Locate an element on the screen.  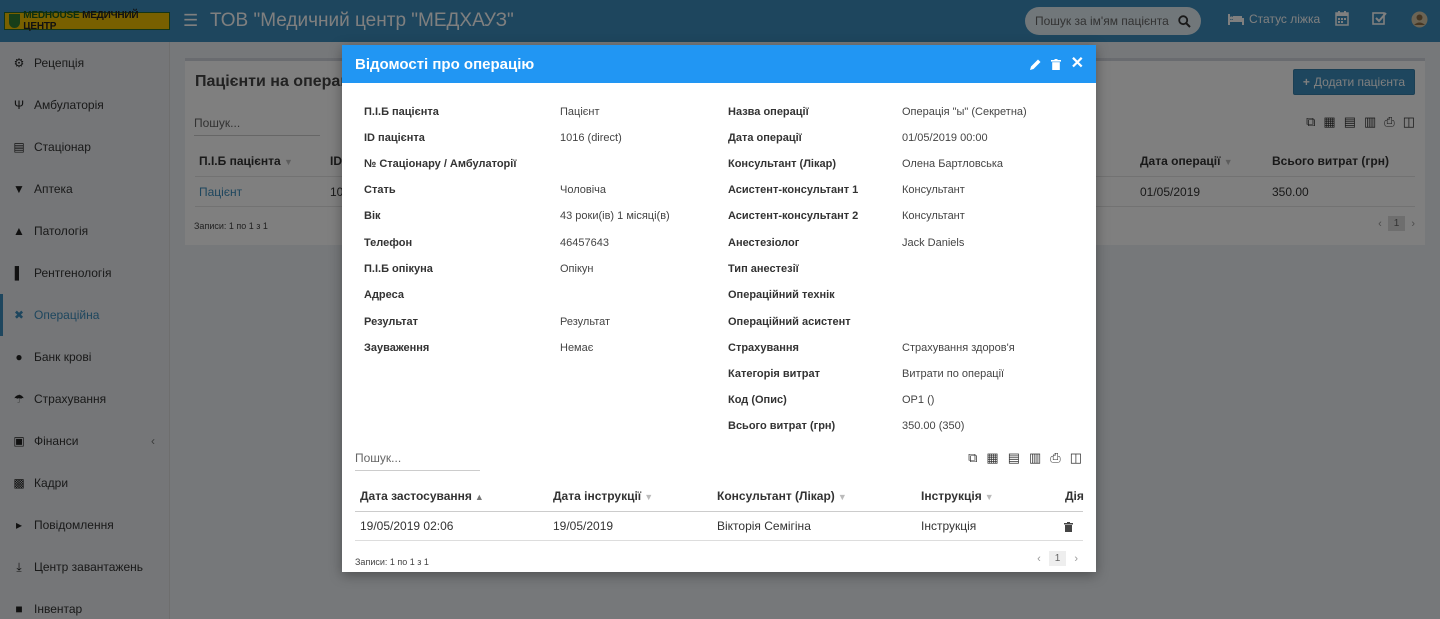
field-value: 43 роки(ів) 1 місяці(в) is located at coordinates (615, 216).